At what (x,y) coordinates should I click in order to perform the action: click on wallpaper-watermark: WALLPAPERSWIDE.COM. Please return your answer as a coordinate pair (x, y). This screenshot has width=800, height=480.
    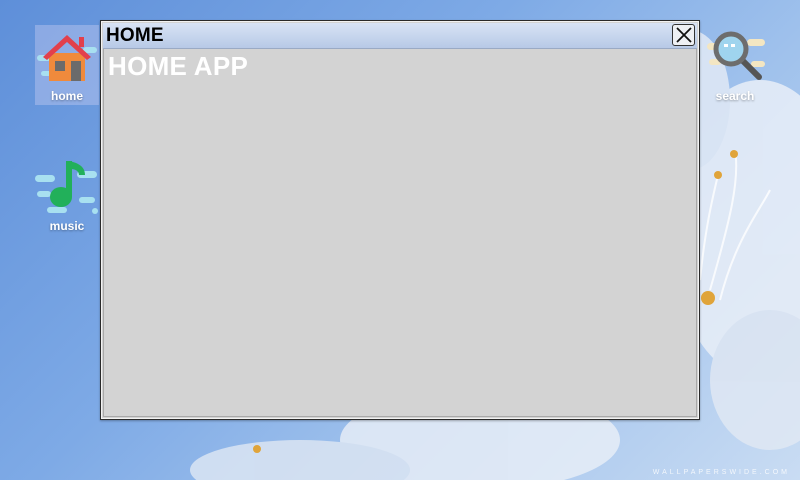
    Looking at the image, I should click on (721, 472).